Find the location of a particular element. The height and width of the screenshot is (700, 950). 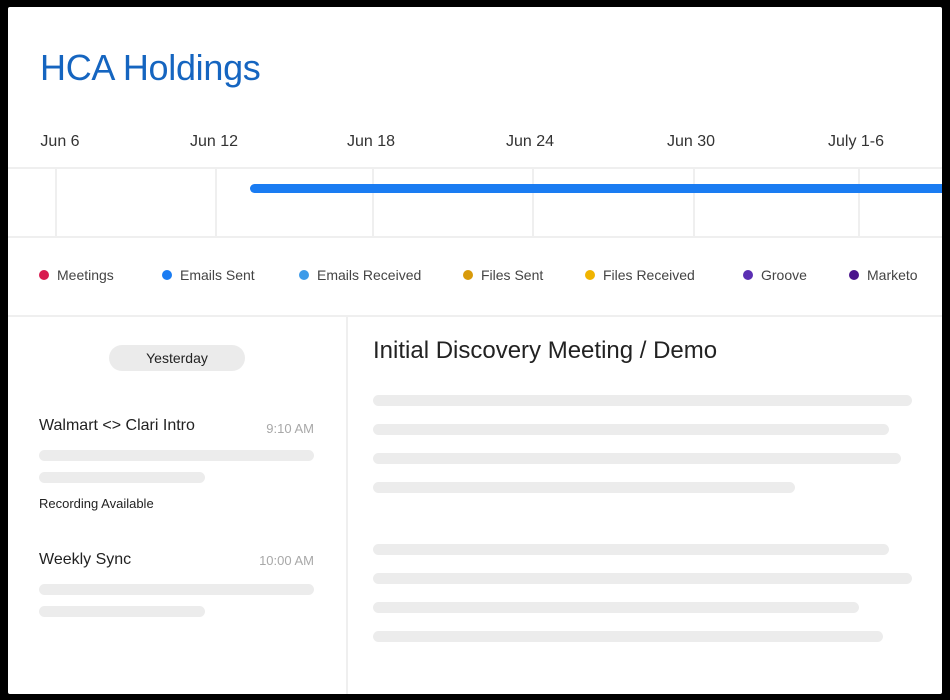

emails-sent-dot-icon is located at coordinates (167, 275).